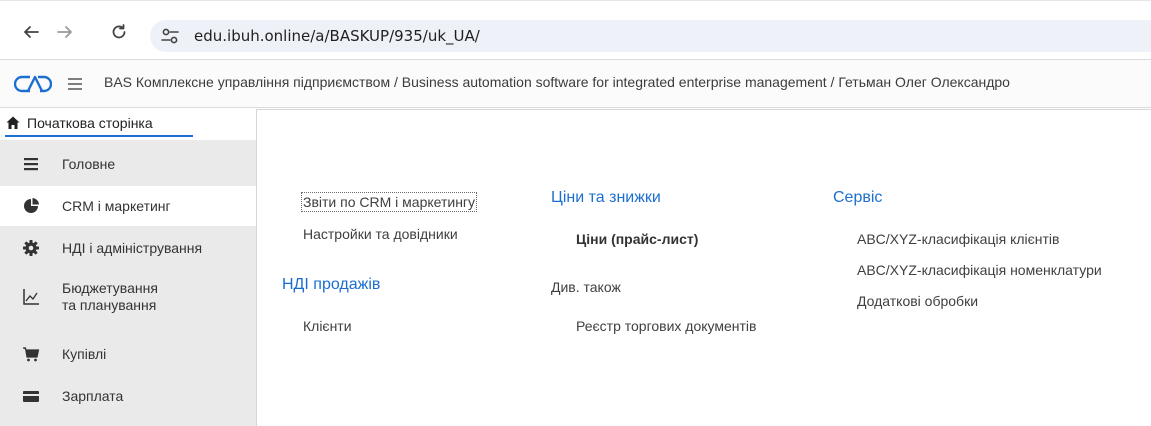 This screenshot has width=1151, height=426. What do you see at coordinates (75, 84) in the screenshot?
I see `menu-icon` at bounding box center [75, 84].